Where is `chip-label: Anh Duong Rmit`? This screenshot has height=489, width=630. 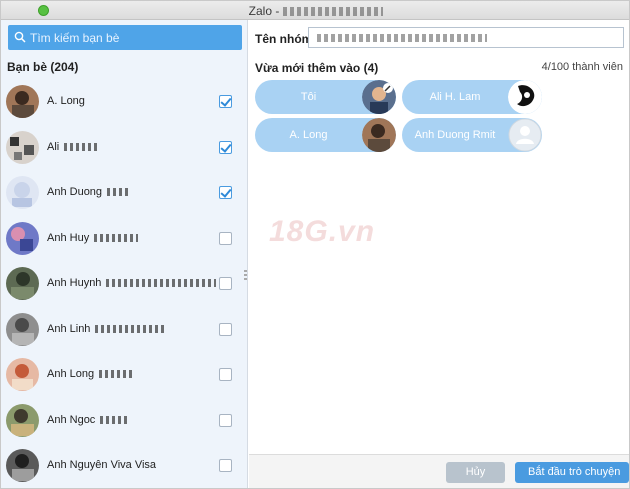
chip-label: Anh Duong Rmit is located at coordinates (455, 135).